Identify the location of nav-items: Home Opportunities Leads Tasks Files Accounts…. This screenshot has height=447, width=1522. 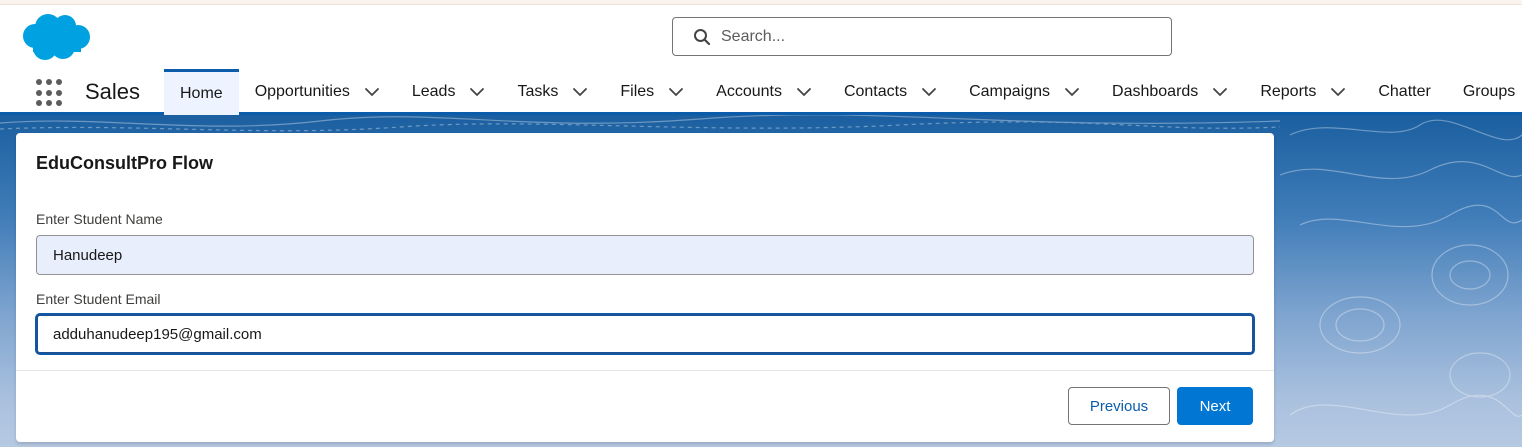
(843, 92).